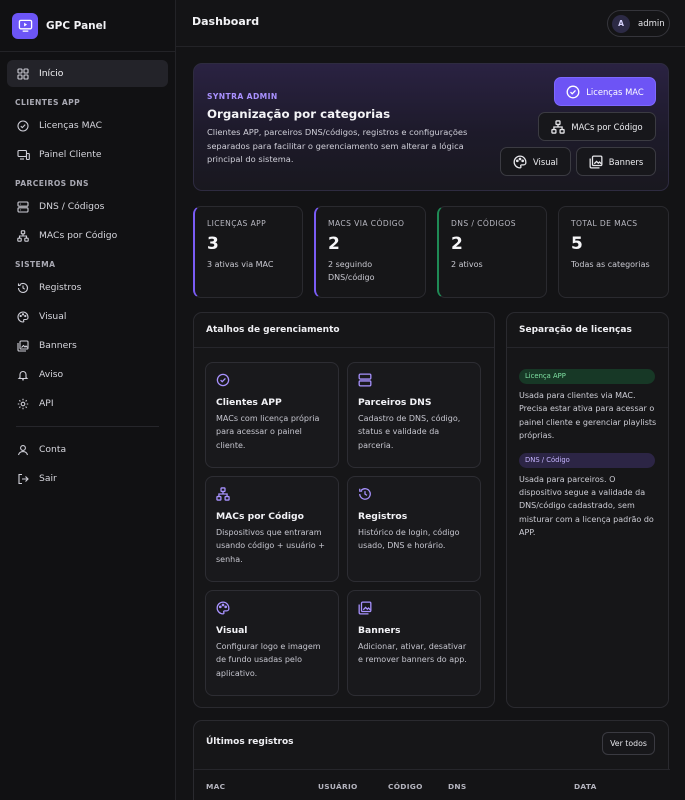 This screenshot has width=685, height=800. I want to click on page-title: Dashboard, so click(226, 21).